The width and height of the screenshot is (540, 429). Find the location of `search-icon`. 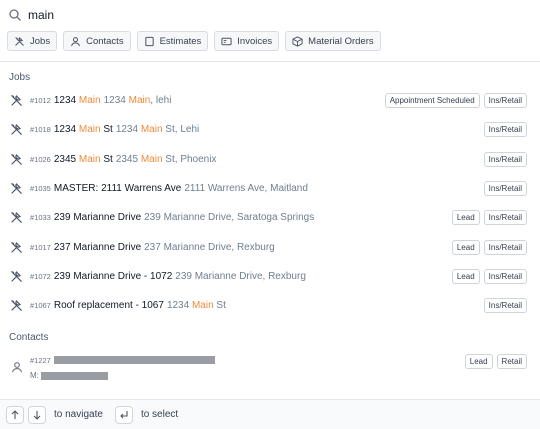

search-icon is located at coordinates (15, 15).